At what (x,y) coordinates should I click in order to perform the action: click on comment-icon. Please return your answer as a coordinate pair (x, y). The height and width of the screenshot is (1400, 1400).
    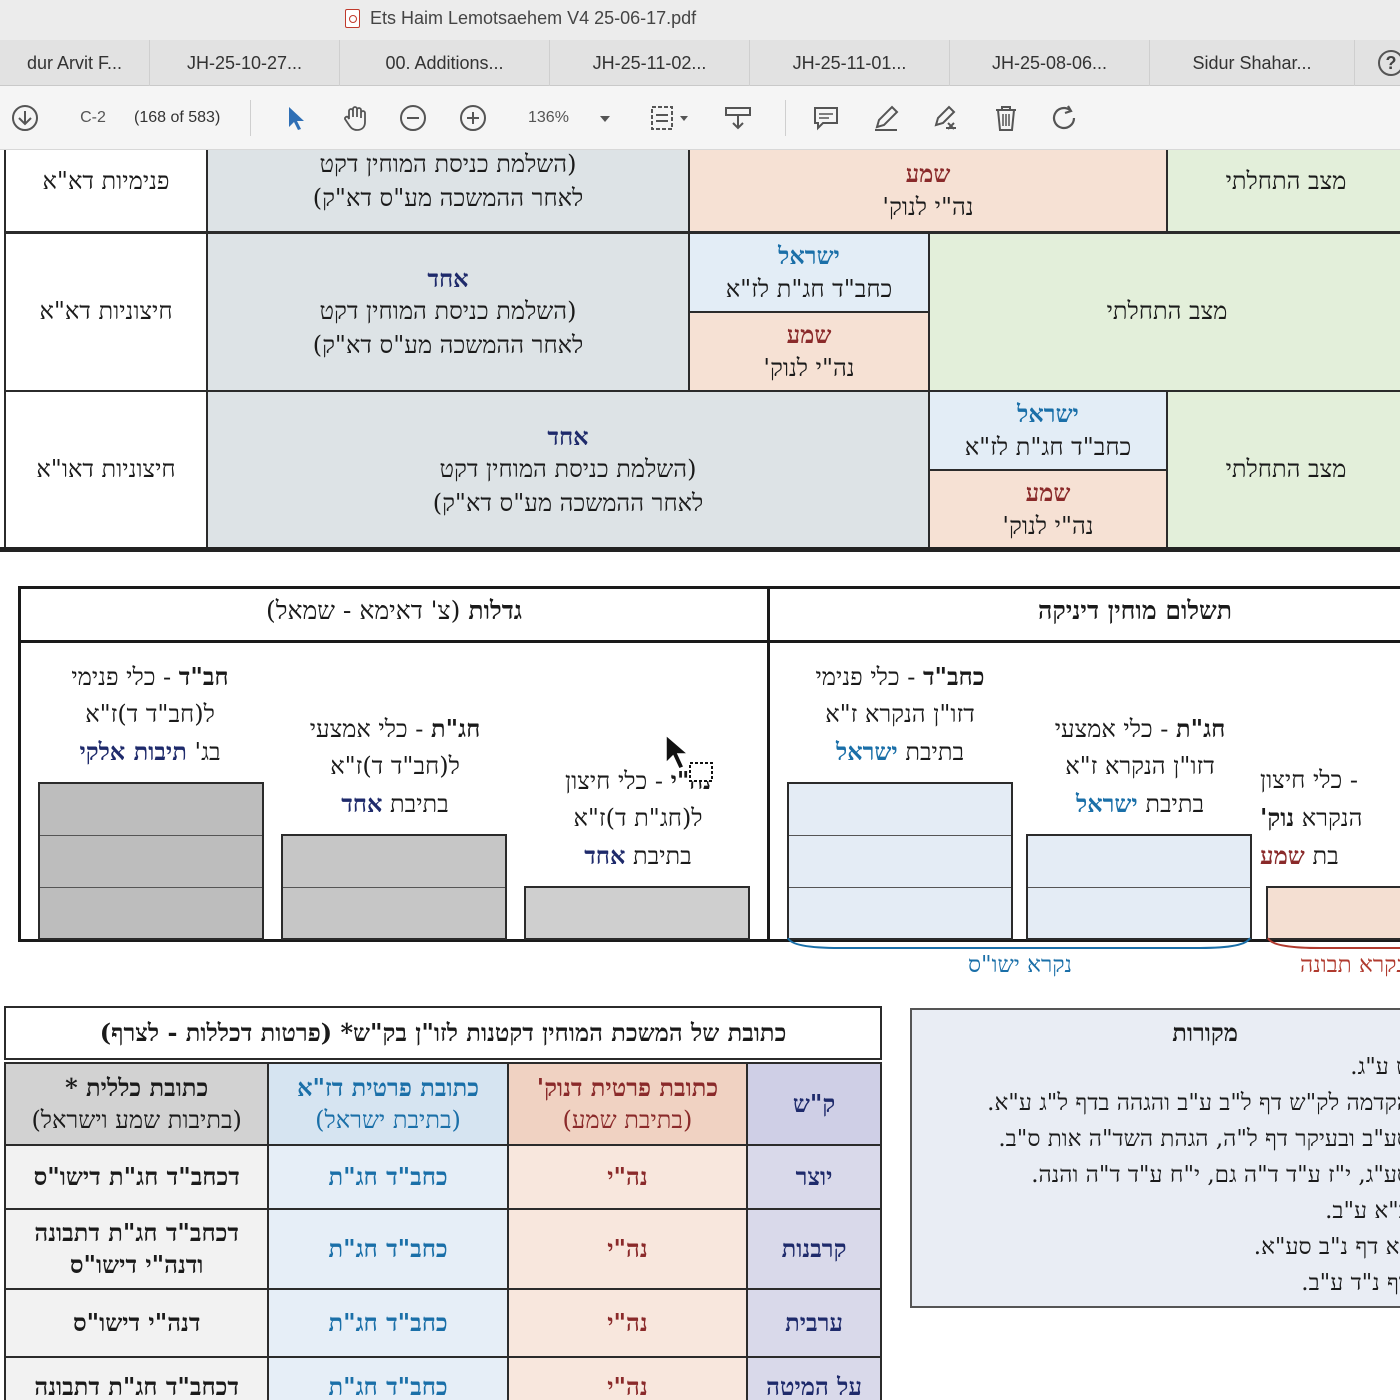
    Looking at the image, I should click on (826, 118).